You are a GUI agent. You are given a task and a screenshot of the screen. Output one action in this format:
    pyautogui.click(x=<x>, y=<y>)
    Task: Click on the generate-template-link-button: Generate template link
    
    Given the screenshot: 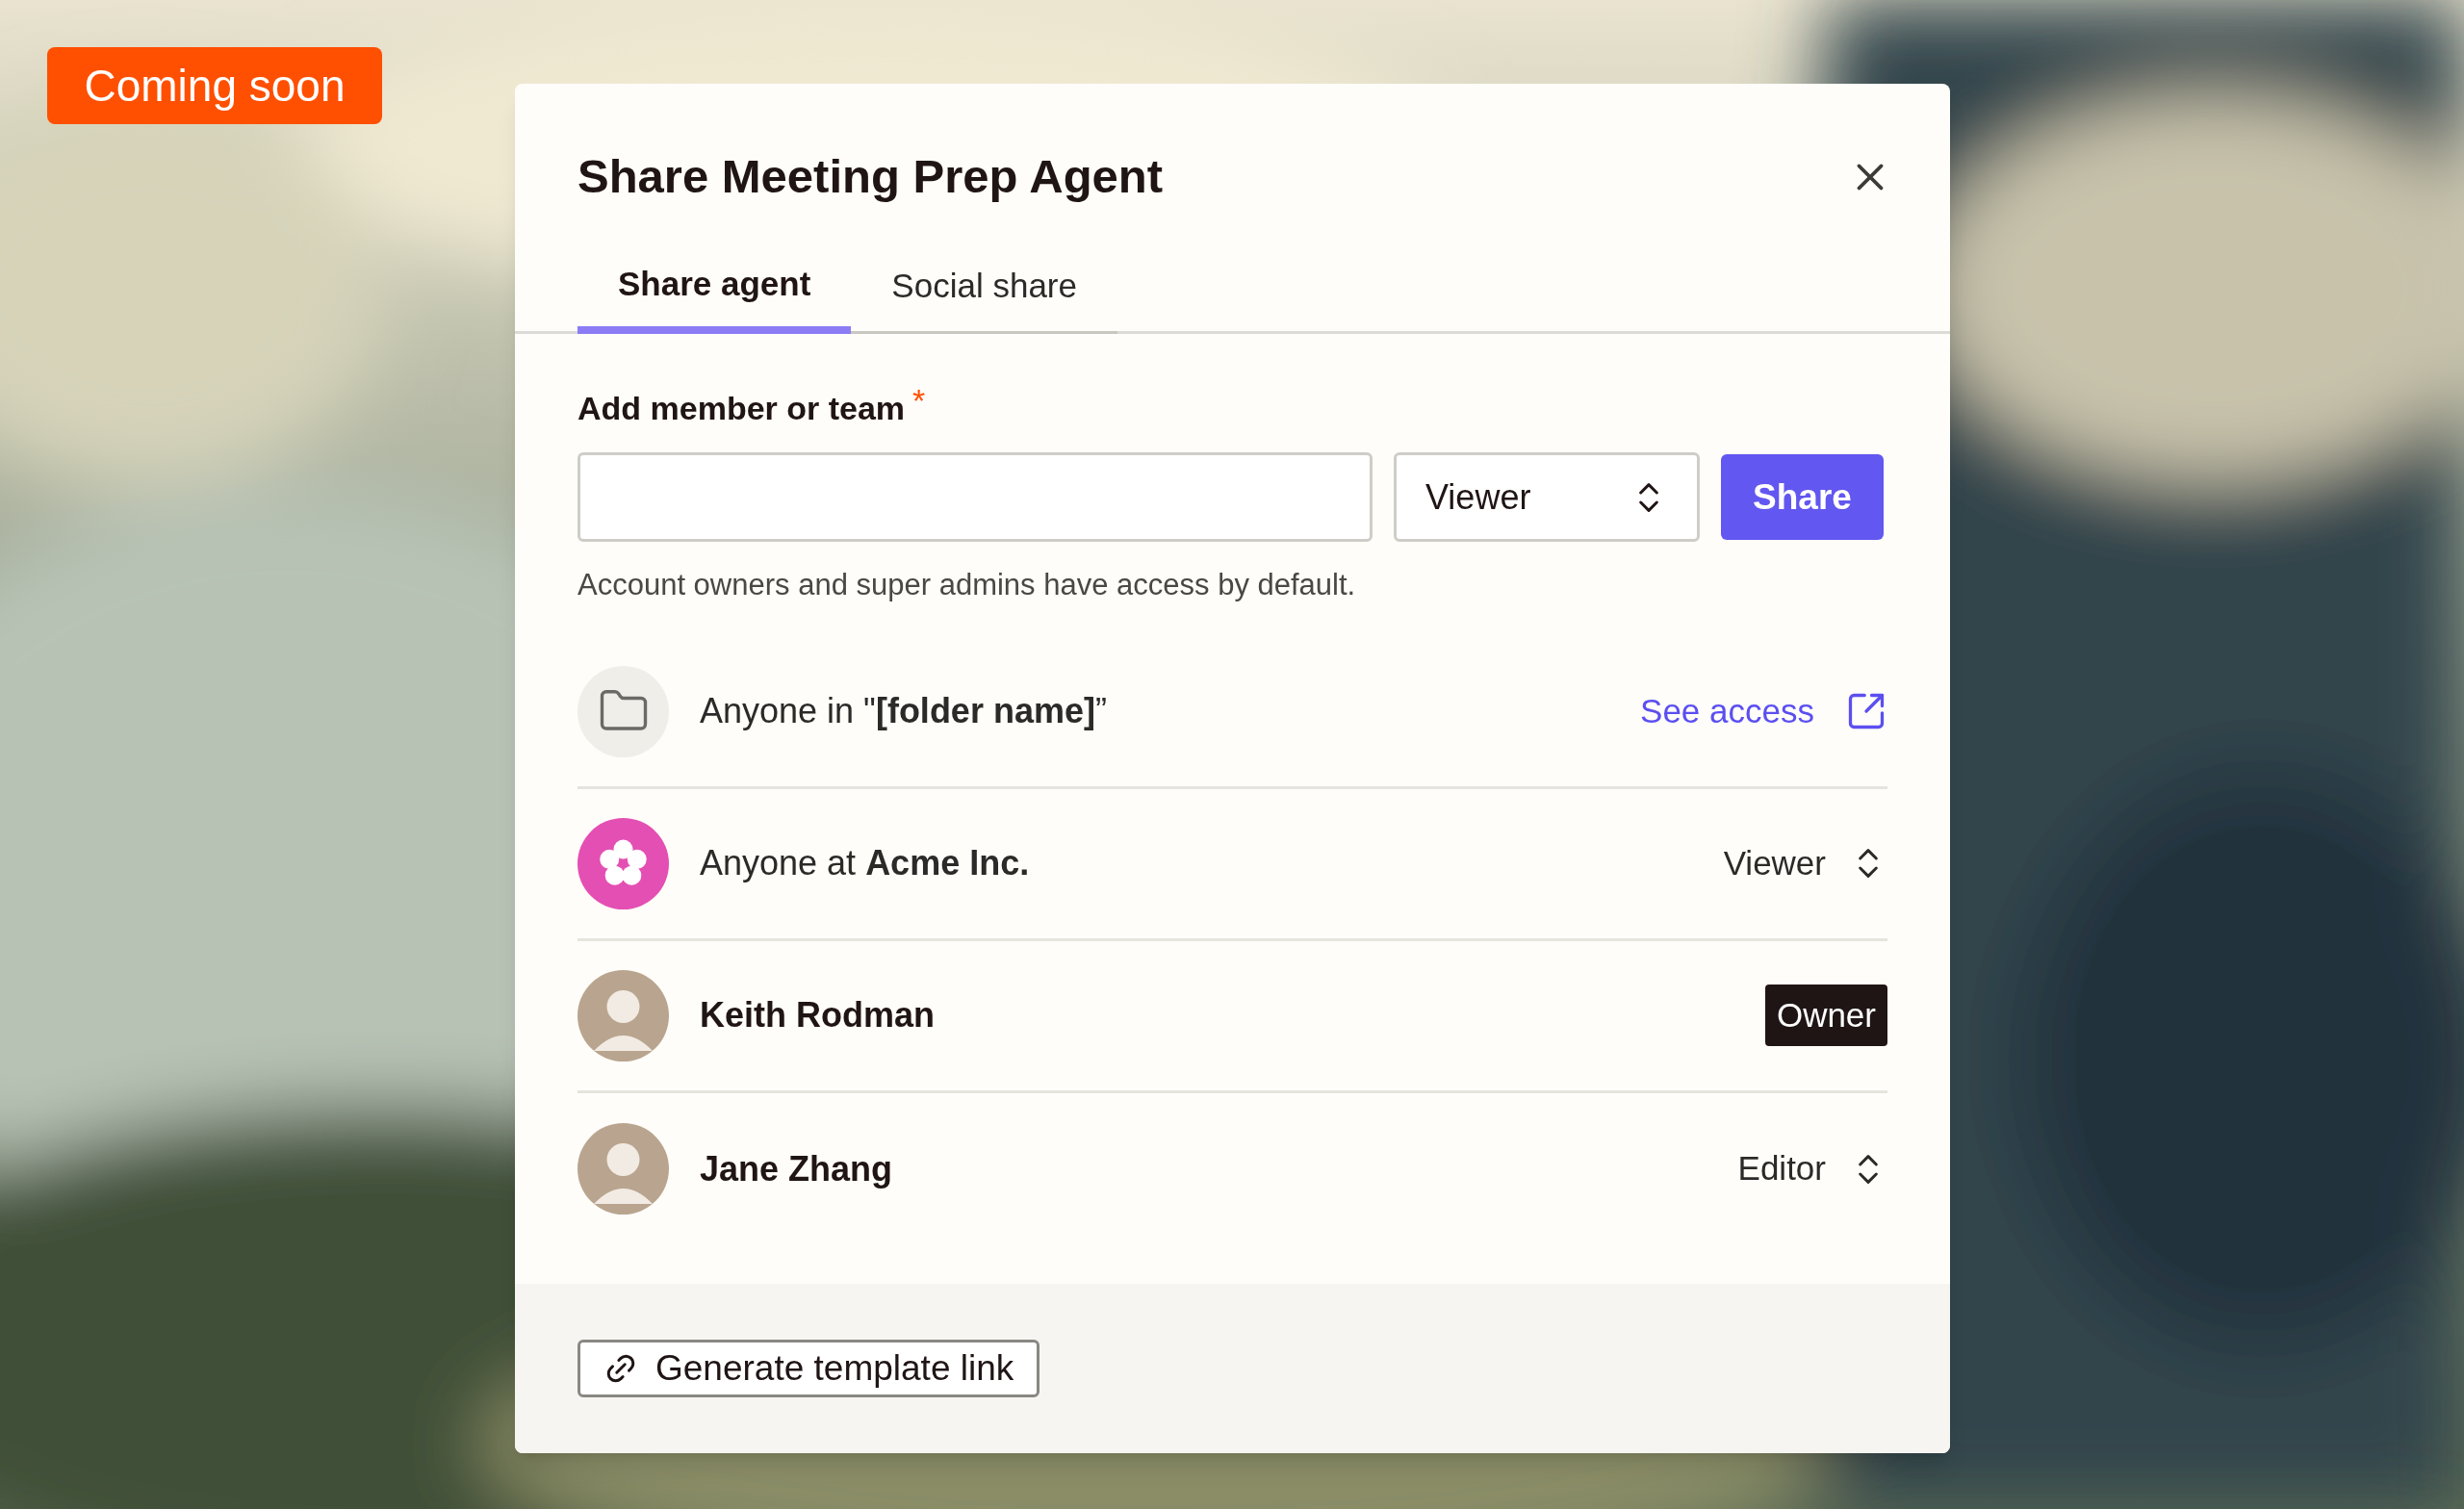 What is the action you would take?
    pyautogui.click(x=809, y=1368)
    